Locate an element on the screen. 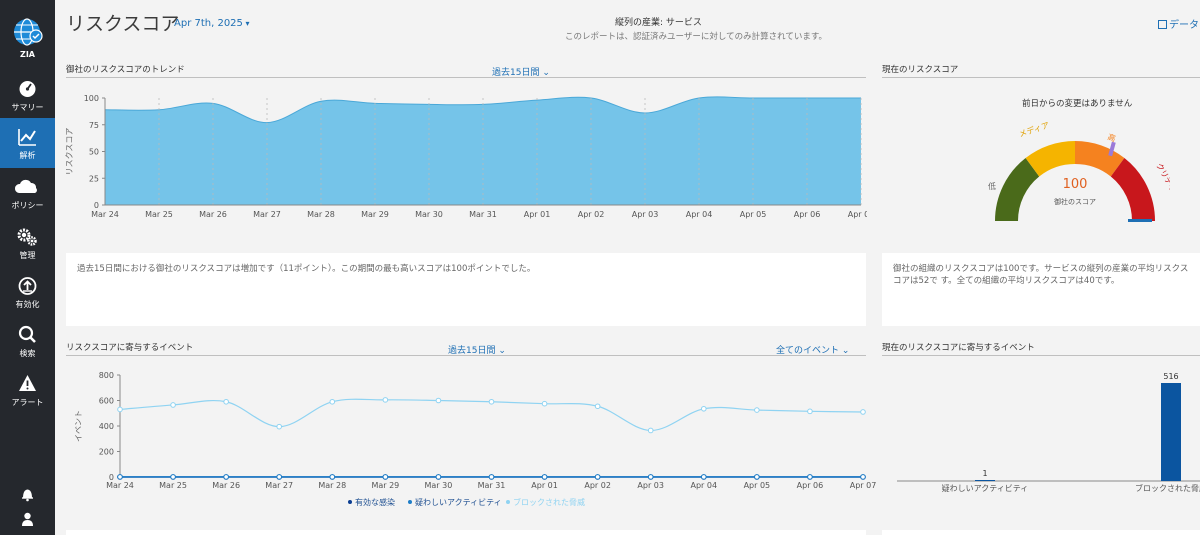 The width and height of the screenshot is (1200, 535). trend-x-tick-label: Mar 31 is located at coordinates (483, 214).